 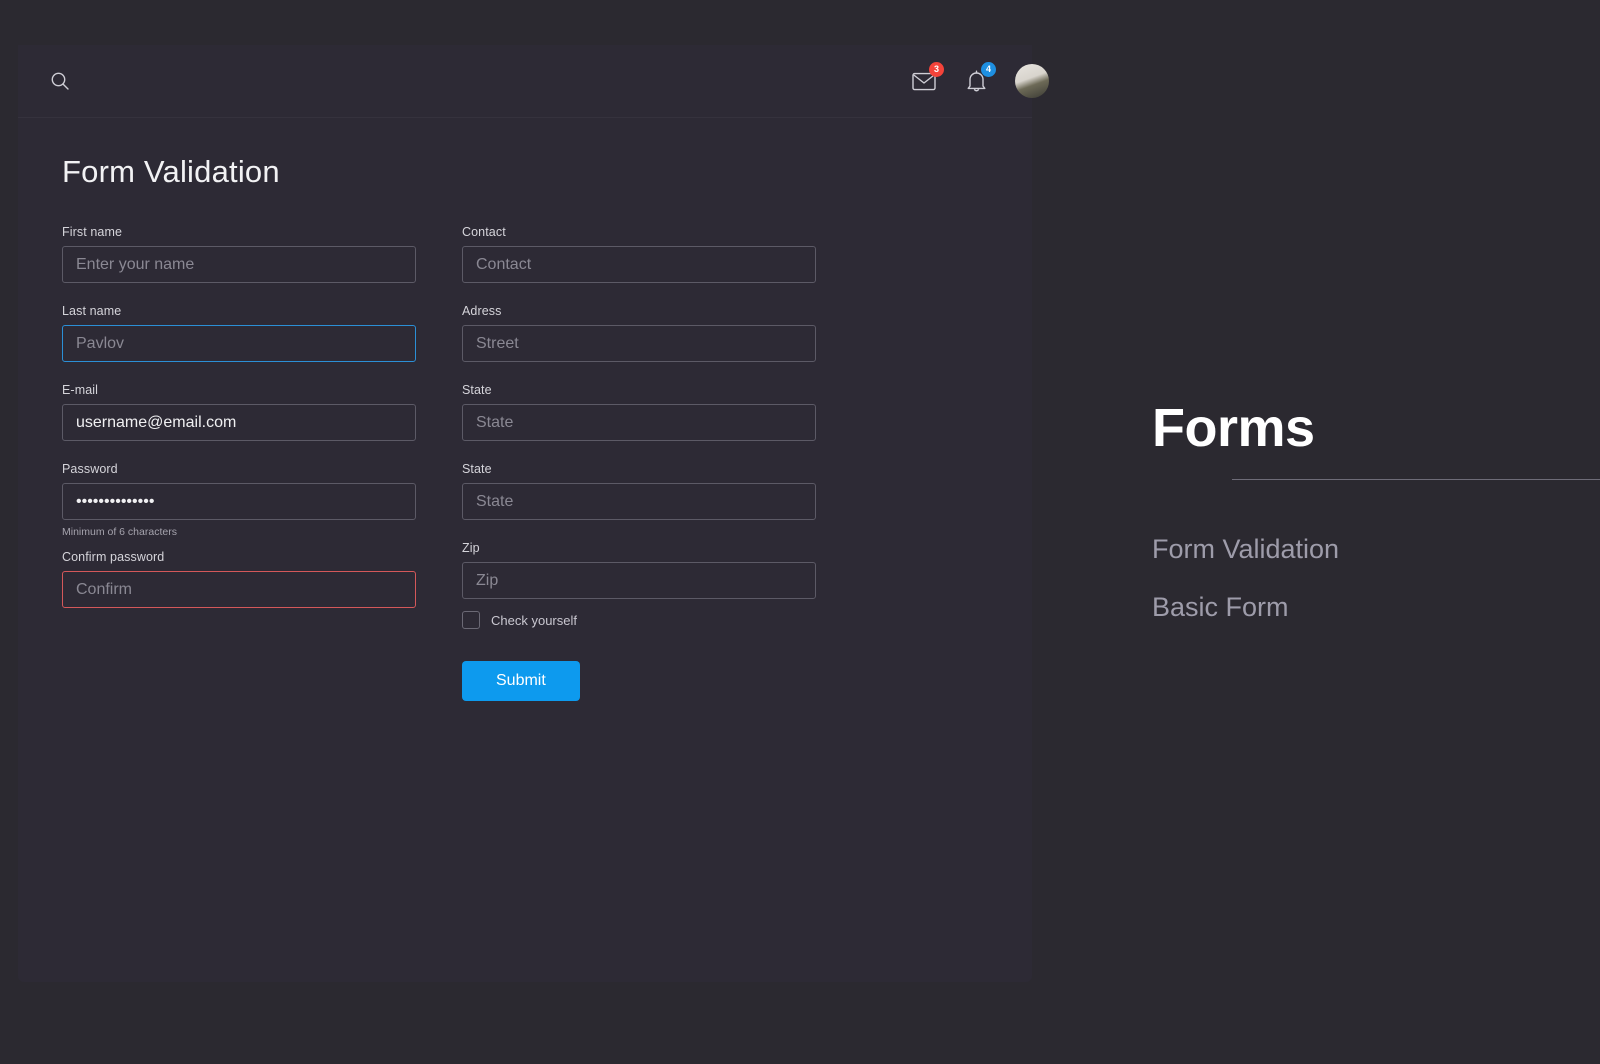 What do you see at coordinates (927, 78) in the screenshot?
I see `mail-icon: 3` at bounding box center [927, 78].